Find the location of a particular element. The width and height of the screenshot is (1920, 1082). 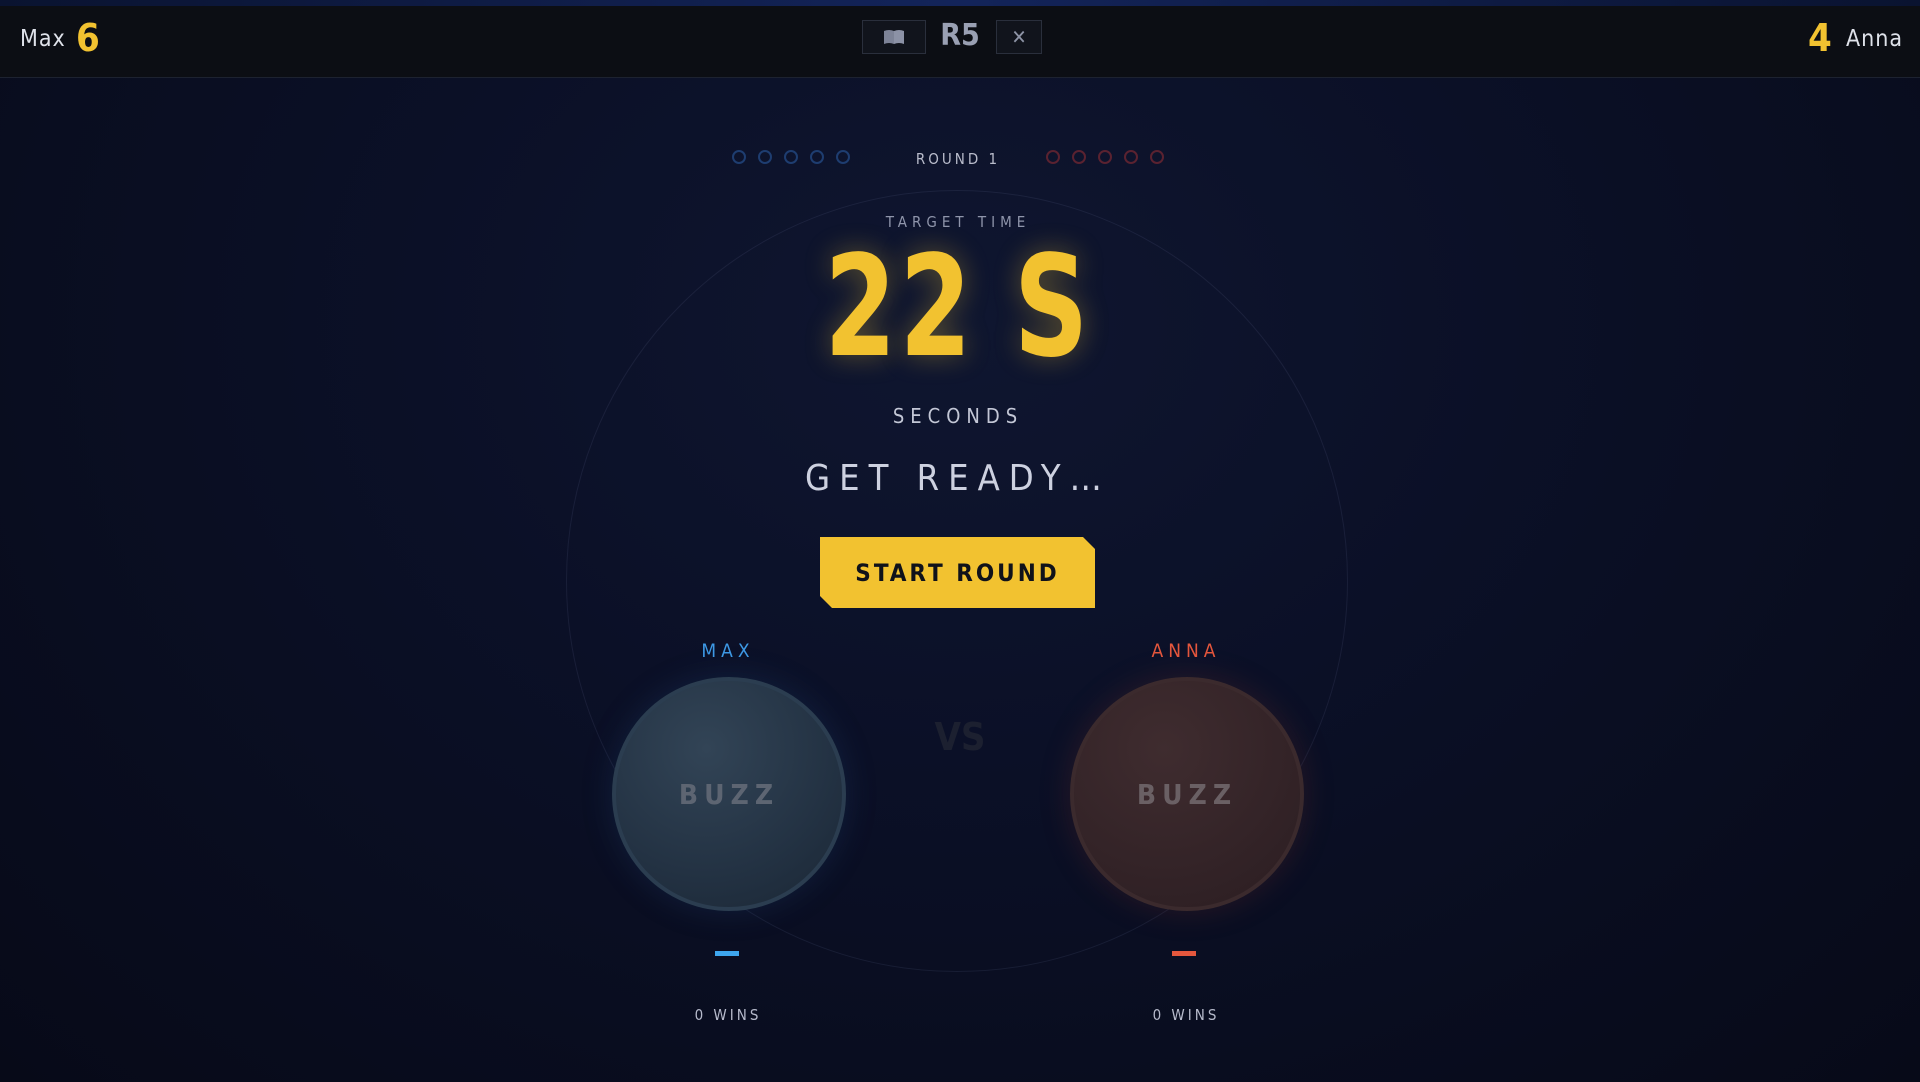

left-player-name: Max is located at coordinates (43, 39).